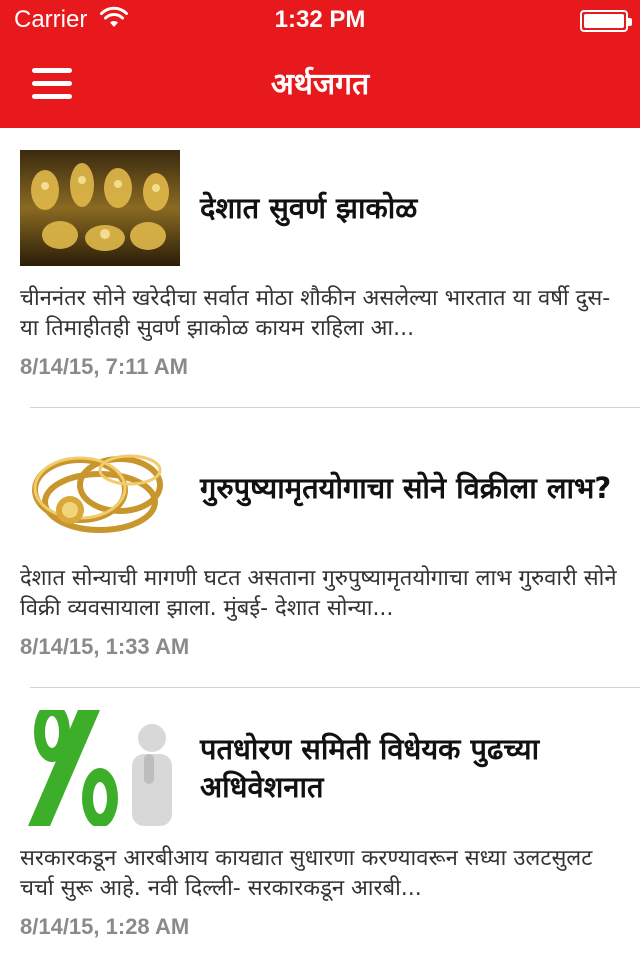 The image size is (640, 968). Describe the element at coordinates (606, 21) in the screenshot. I see `battery-icon` at that location.